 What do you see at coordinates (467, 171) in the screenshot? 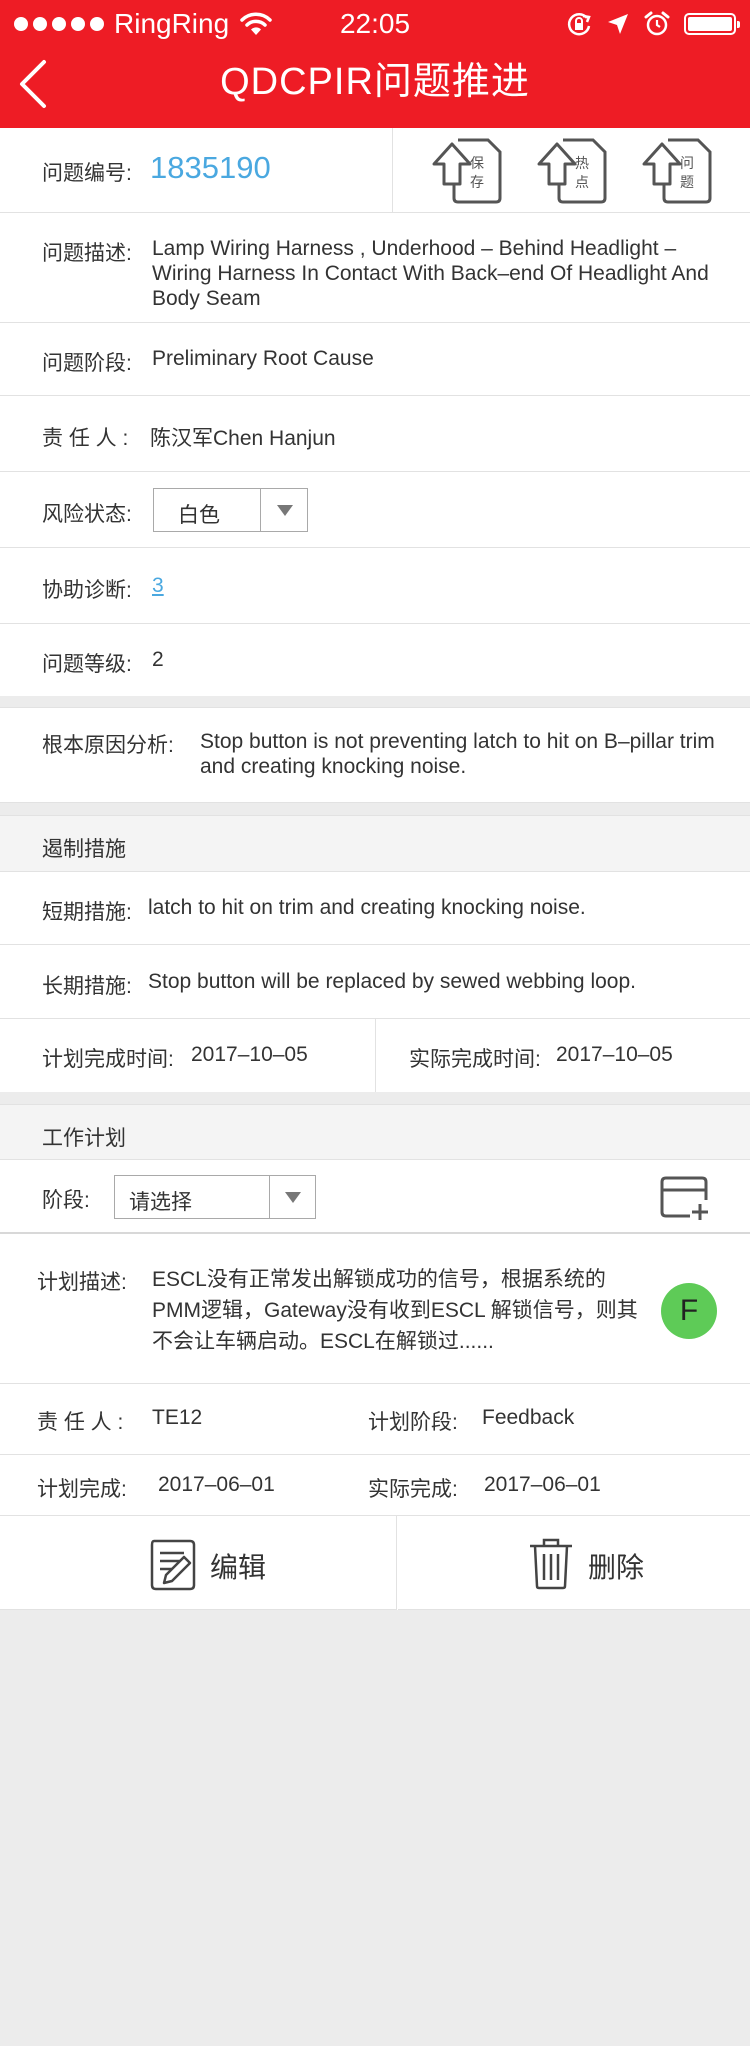
I see `save-upload-button: 保存` at bounding box center [467, 171].